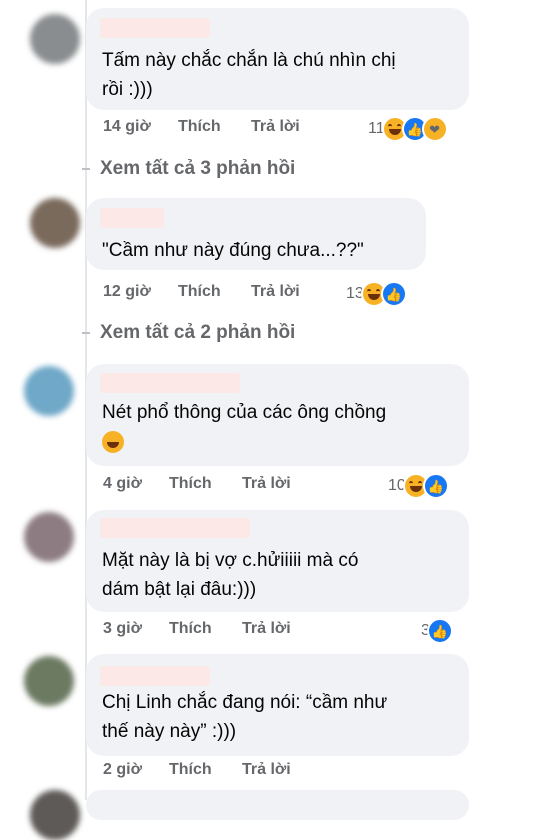 This screenshot has width=538, height=840. What do you see at coordinates (198, 168) in the screenshot?
I see `view-replies-label: Xem tất cả 3 phản hồi` at bounding box center [198, 168].